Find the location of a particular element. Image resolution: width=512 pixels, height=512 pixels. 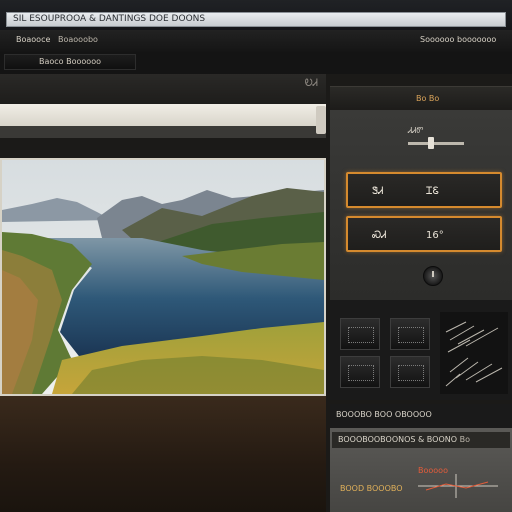

info-caption: BOOD BOOOBO is located at coordinates (371, 488).